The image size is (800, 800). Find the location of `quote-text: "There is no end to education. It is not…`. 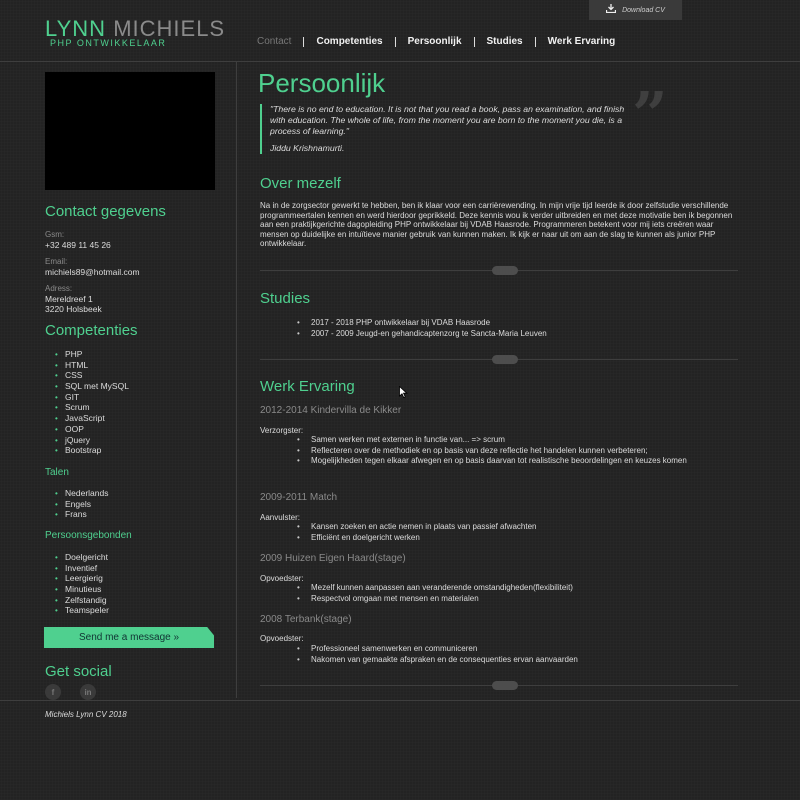

quote-text: "There is no end to education. It is not… is located at coordinates (447, 120).